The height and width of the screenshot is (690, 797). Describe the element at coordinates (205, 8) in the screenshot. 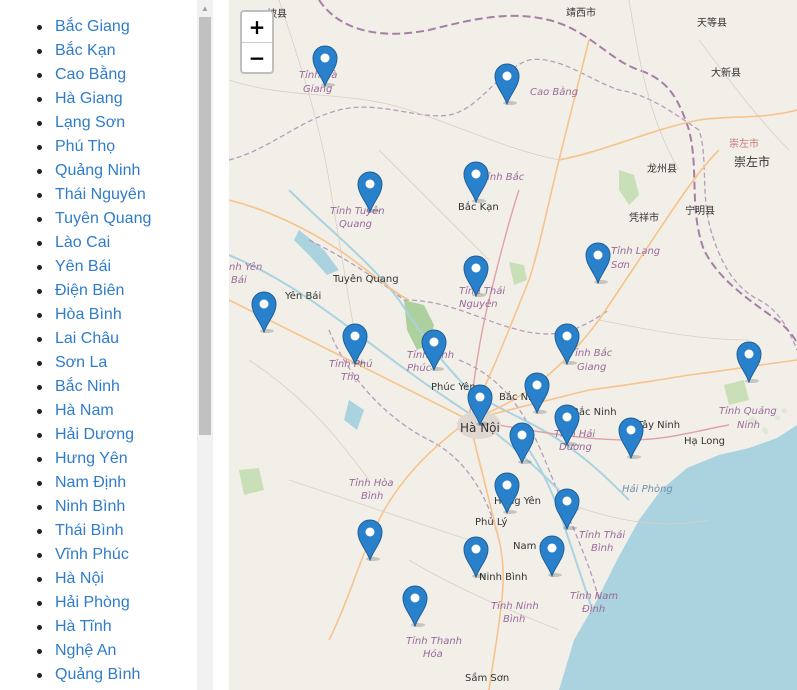

I see `scroll-up-arrow-icon: ▲` at that location.